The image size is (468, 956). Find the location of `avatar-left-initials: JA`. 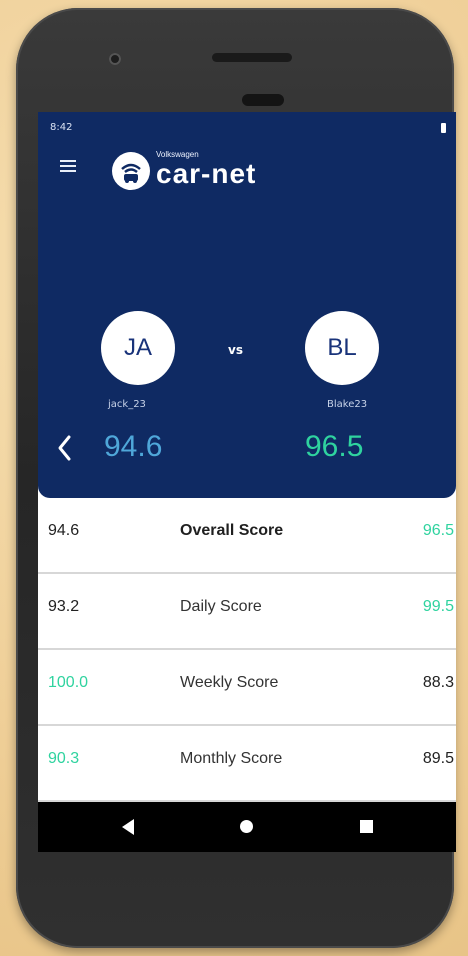

avatar-left-initials: JA is located at coordinates (137, 347).